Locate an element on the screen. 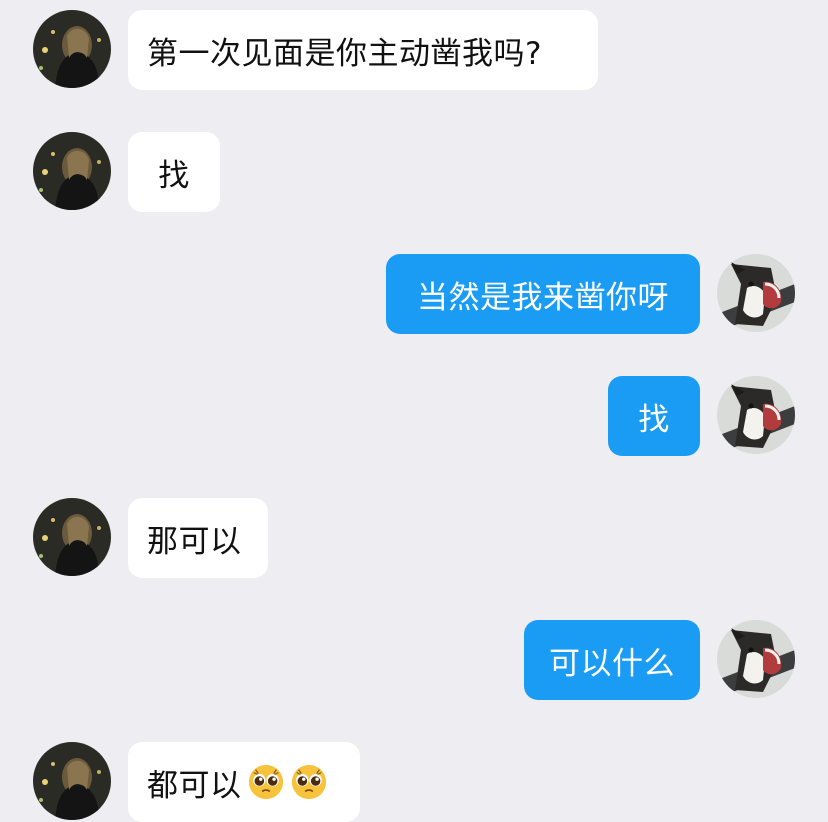 Image resolution: width=828 pixels, height=822 pixels. message-text: 当然是我来凿你呀 is located at coordinates (543, 297).